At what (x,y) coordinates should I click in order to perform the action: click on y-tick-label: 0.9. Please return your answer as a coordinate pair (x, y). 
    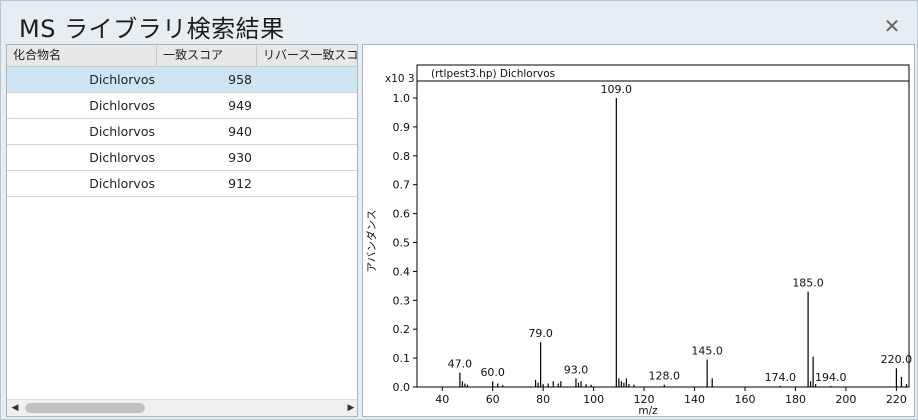
    Looking at the image, I should click on (402, 127).